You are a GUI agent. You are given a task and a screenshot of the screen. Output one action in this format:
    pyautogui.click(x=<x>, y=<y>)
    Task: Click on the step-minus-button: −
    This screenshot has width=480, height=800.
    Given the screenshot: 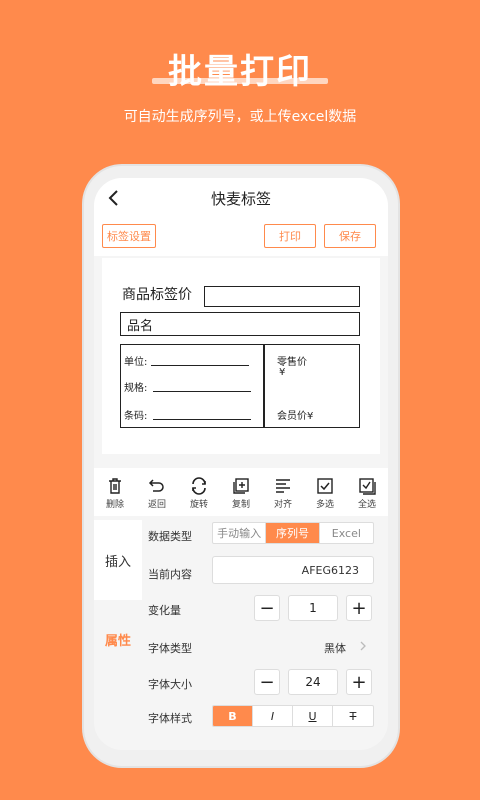 What is the action you would take?
    pyautogui.click(x=267, y=608)
    